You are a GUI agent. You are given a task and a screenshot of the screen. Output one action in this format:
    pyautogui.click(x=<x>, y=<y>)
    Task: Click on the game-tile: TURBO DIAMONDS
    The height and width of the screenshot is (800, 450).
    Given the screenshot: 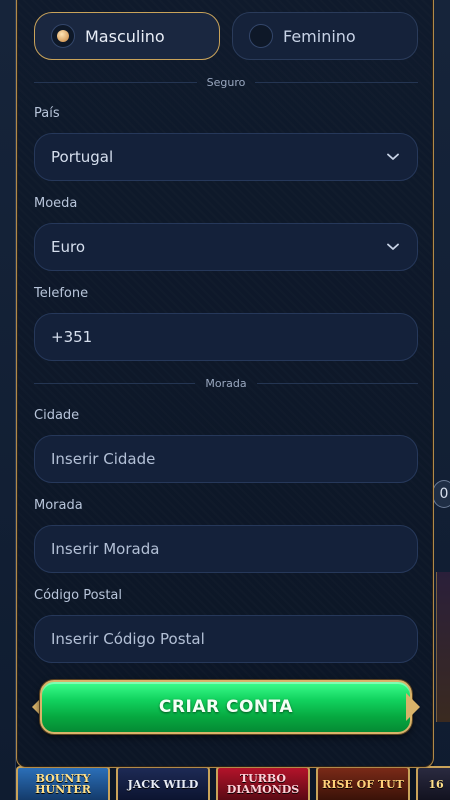 What is the action you would take?
    pyautogui.click(x=263, y=783)
    